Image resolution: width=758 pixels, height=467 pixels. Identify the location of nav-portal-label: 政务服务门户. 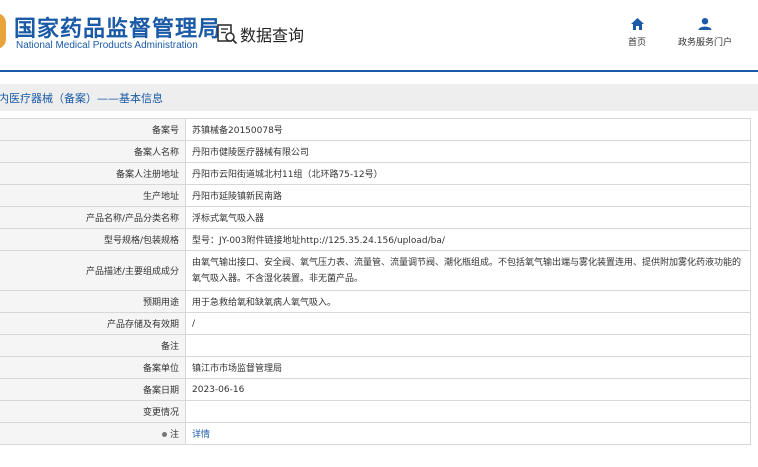
(705, 43).